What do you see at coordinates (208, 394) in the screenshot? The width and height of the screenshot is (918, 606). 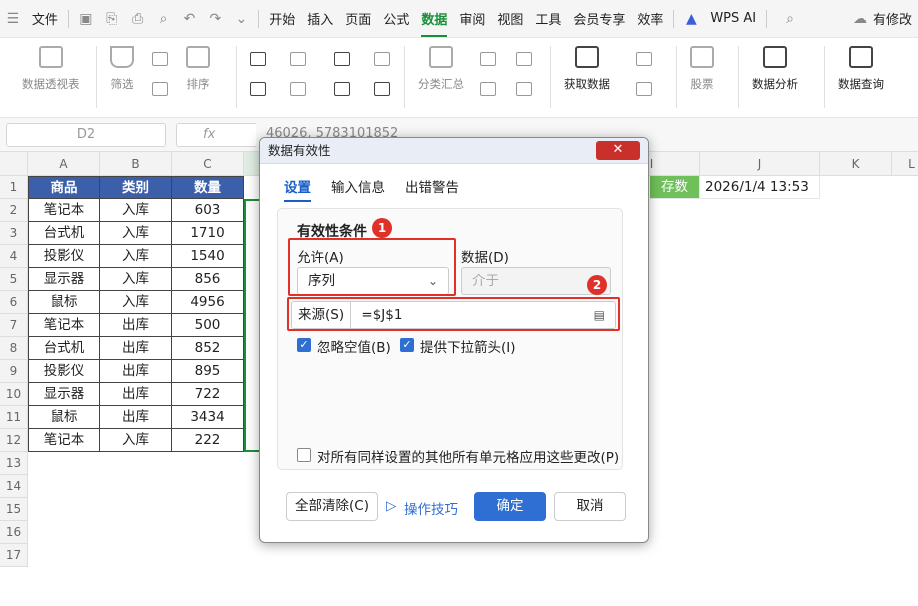 I see `table-cell: 722` at bounding box center [208, 394].